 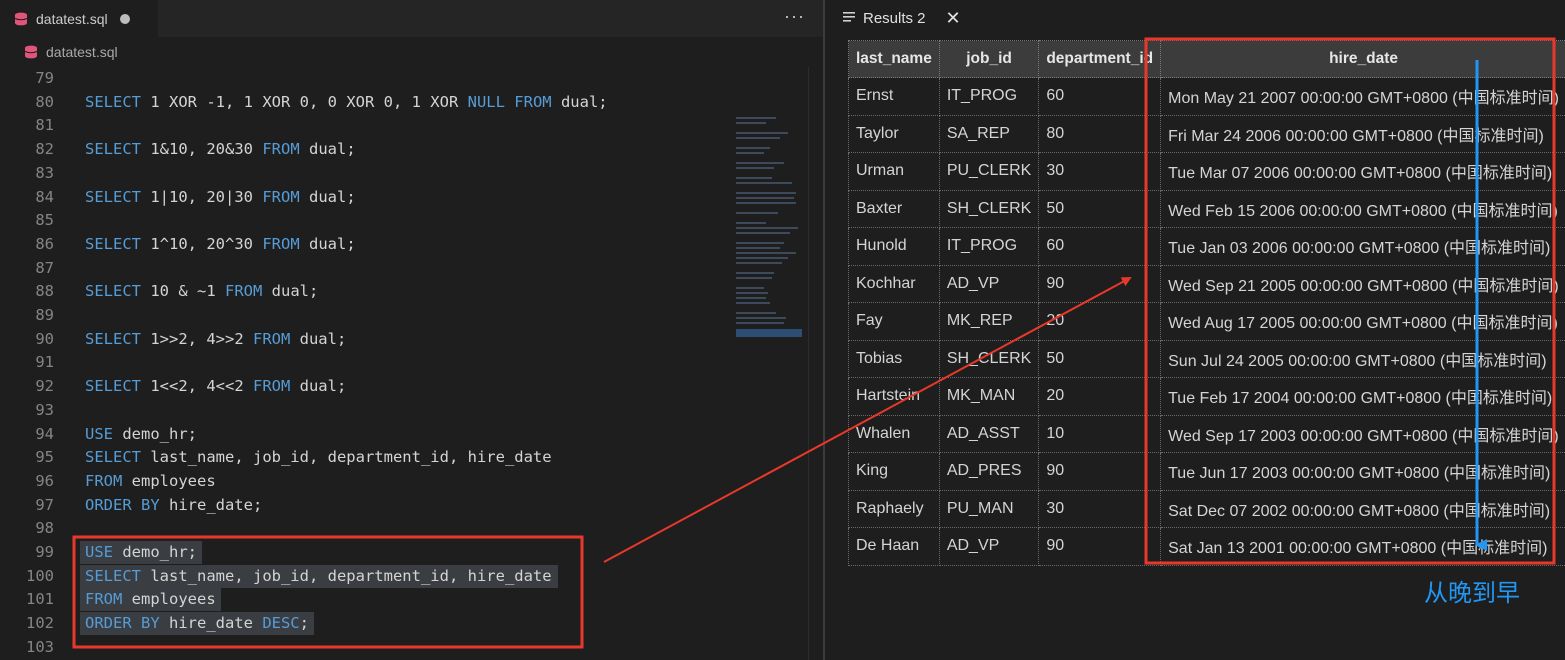 I want to click on table-cell-last-name: De Haan, so click(x=894, y=546).